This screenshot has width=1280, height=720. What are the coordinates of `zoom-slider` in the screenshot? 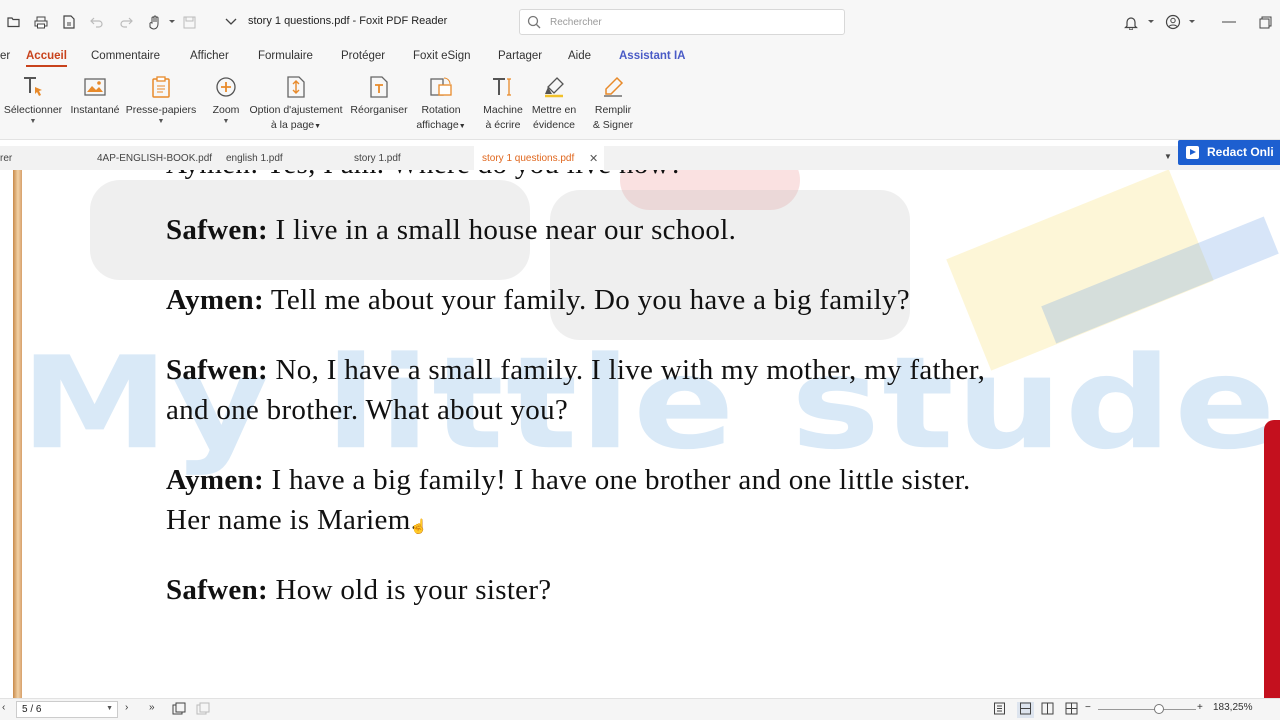 It's located at (1147, 709).